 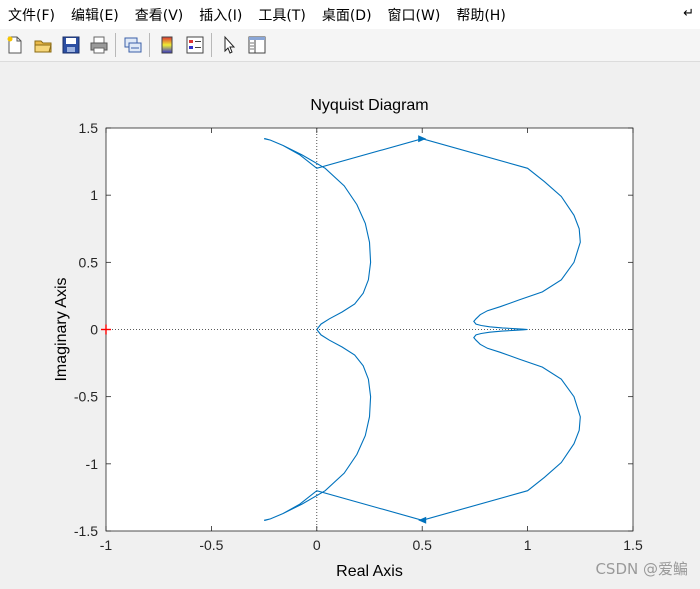 I want to click on menu-window: 窗口(W), so click(x=414, y=14).